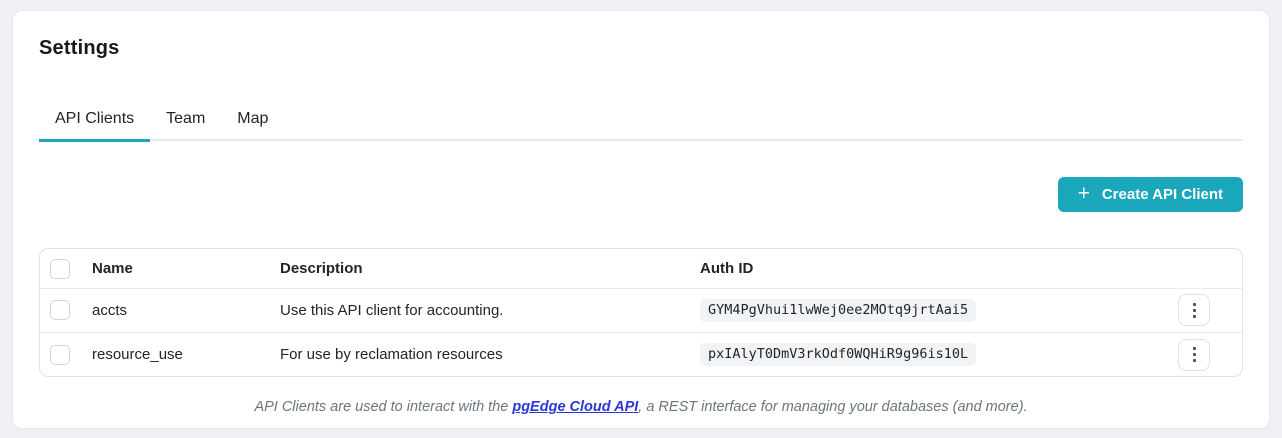 Image resolution: width=1282 pixels, height=438 pixels. Describe the element at coordinates (727, 268) in the screenshot. I see `column-header-auth-id: Auth ID` at that location.